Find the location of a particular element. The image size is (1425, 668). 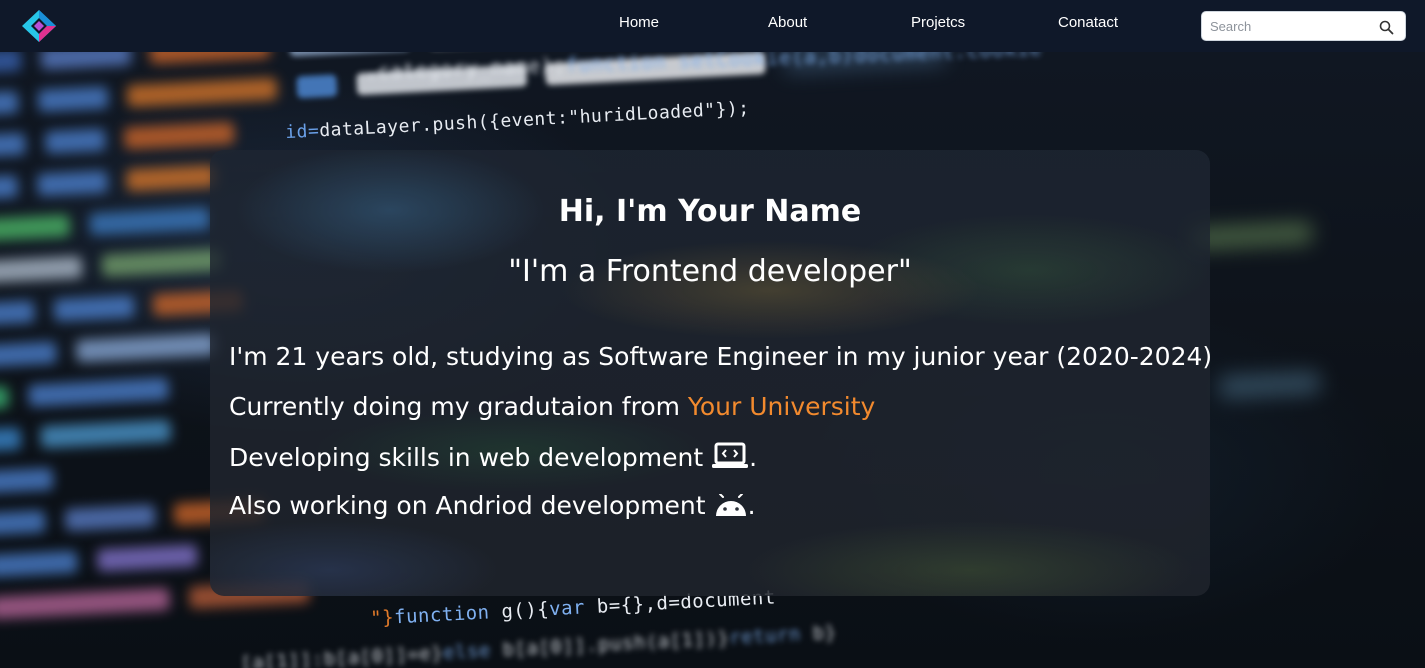

diamond-logo-icon is located at coordinates (39, 26).